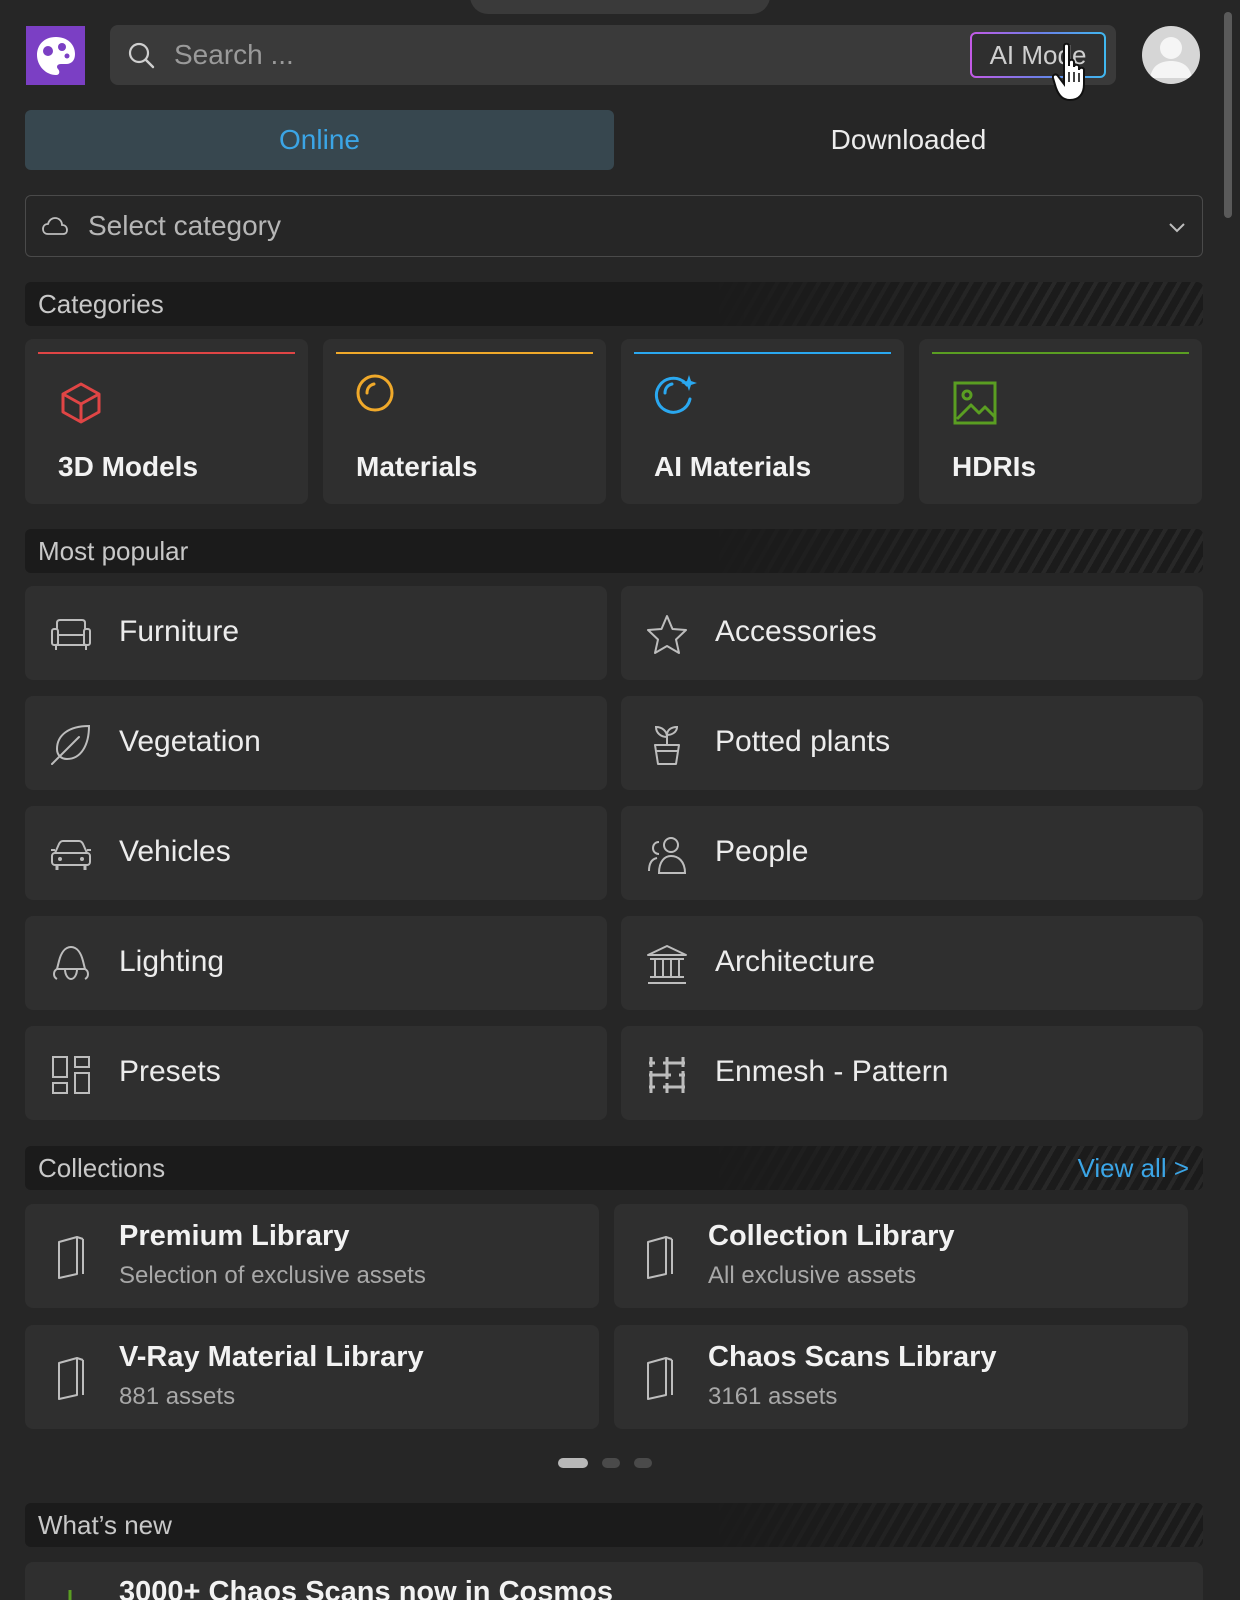 The width and height of the screenshot is (1240, 1600). What do you see at coordinates (675, 394) in the screenshot?
I see `ai-sparkle-icon` at bounding box center [675, 394].